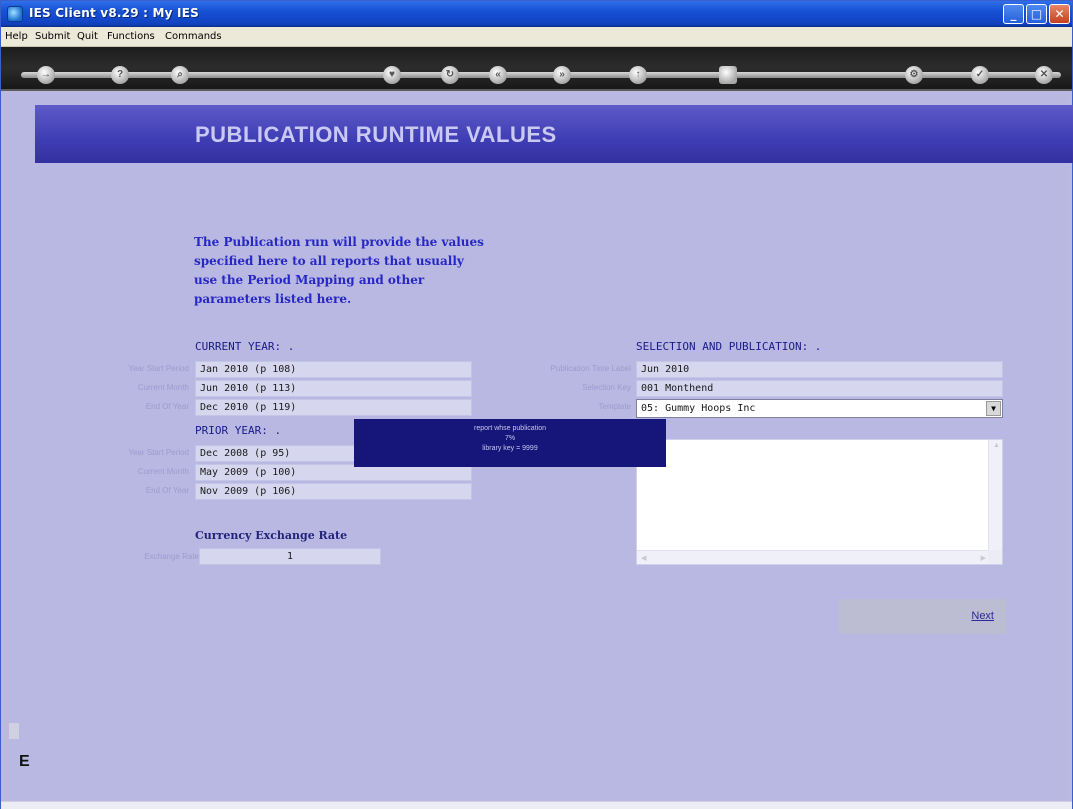 The height and width of the screenshot is (809, 1073). What do you see at coordinates (819, 388) in the screenshot?
I see `selection-key-field: 001 Monthend` at bounding box center [819, 388].